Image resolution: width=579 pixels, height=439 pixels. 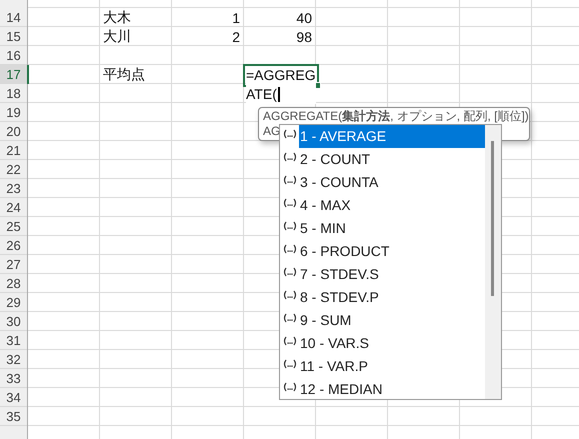 I want to click on autocomplete-item: 3 - COUNTA, so click(x=392, y=182).